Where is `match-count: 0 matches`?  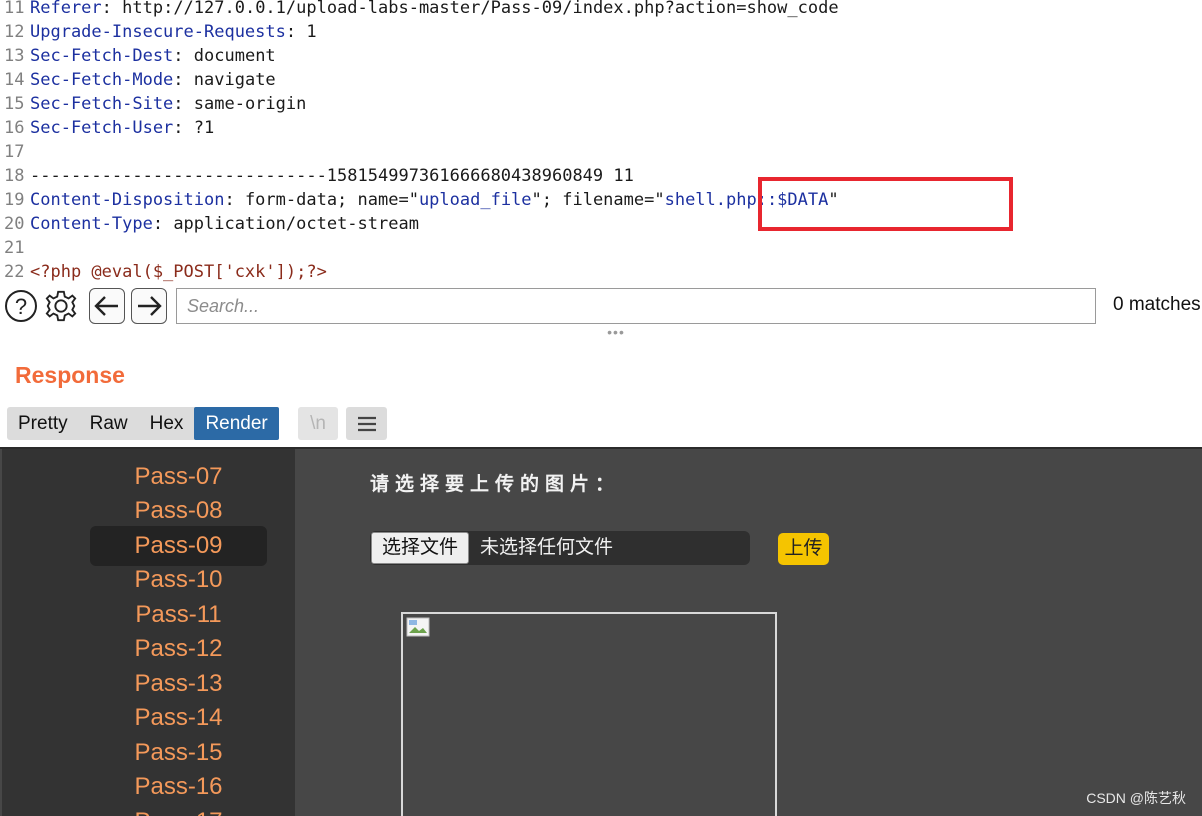
match-count: 0 matches is located at coordinates (1157, 304).